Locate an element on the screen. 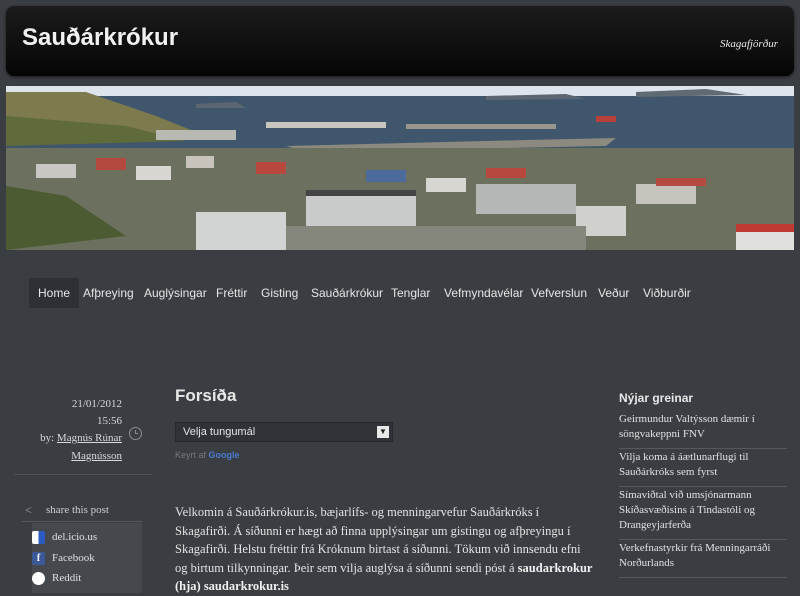 The width and height of the screenshot is (800, 596). nav-item-gisting: Gisting is located at coordinates (279, 293).